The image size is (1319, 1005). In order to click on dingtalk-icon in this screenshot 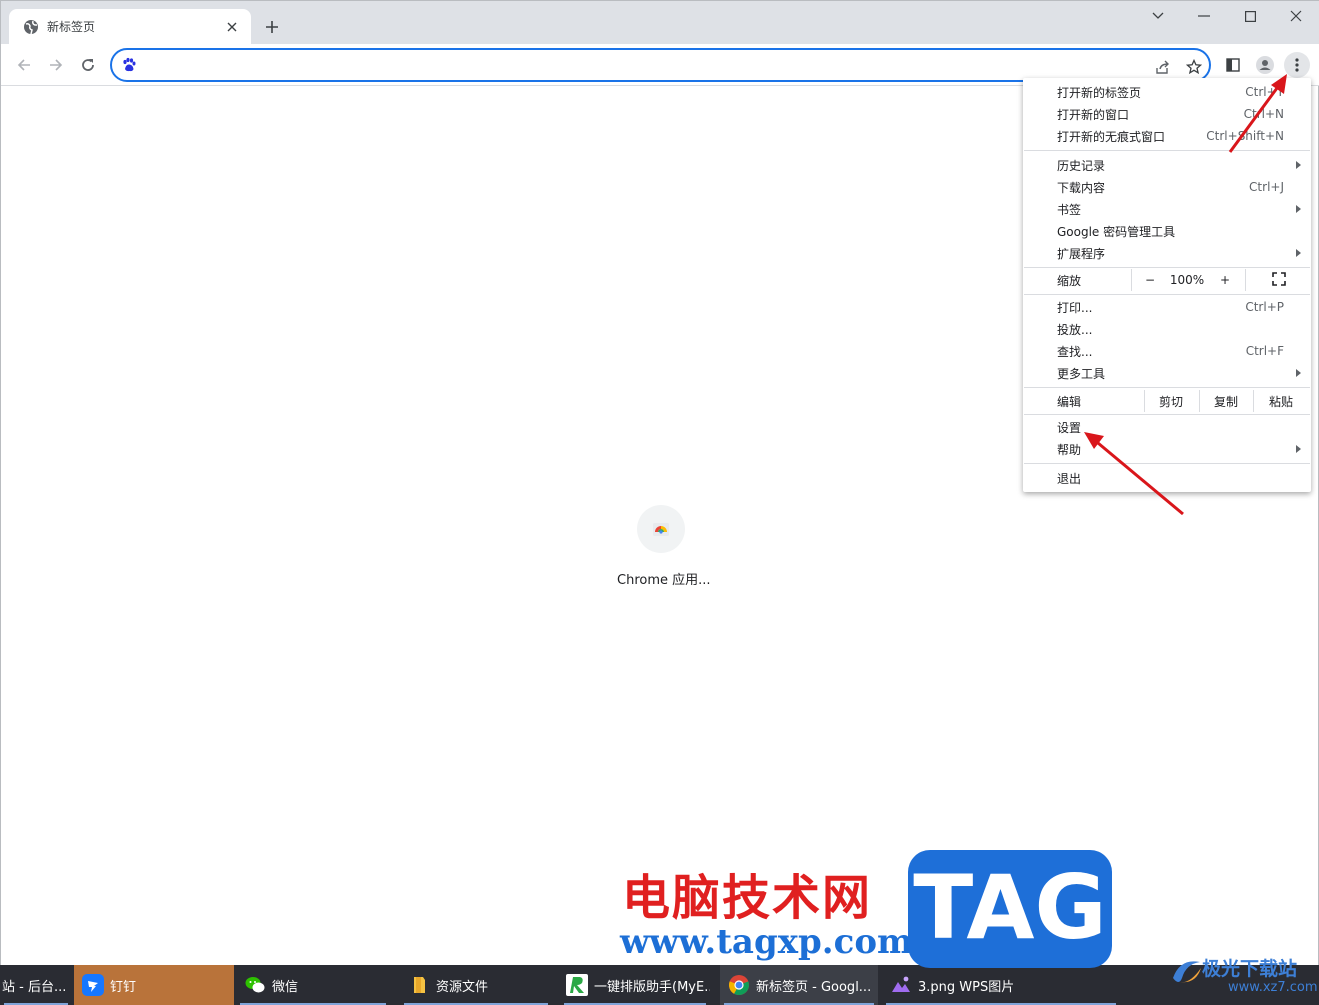, I will do `click(93, 985)`.